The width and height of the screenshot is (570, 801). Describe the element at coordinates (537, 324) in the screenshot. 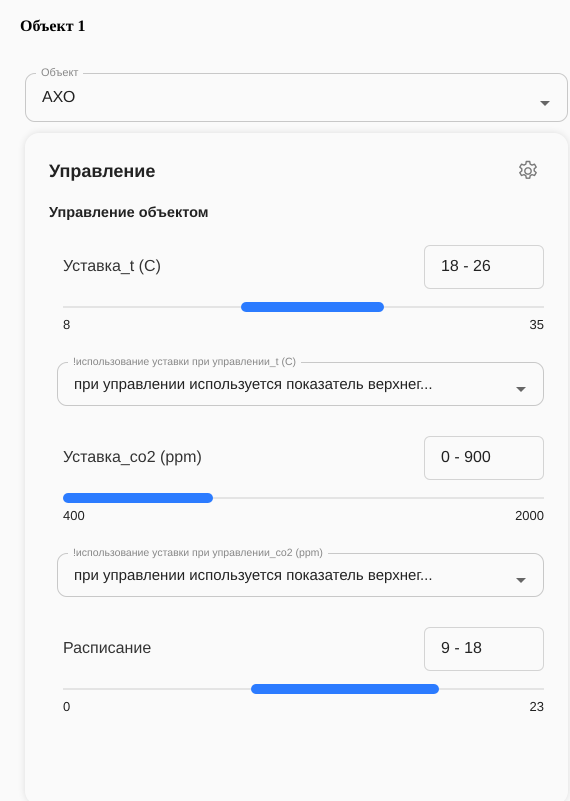

I see `max-label: 35` at that location.